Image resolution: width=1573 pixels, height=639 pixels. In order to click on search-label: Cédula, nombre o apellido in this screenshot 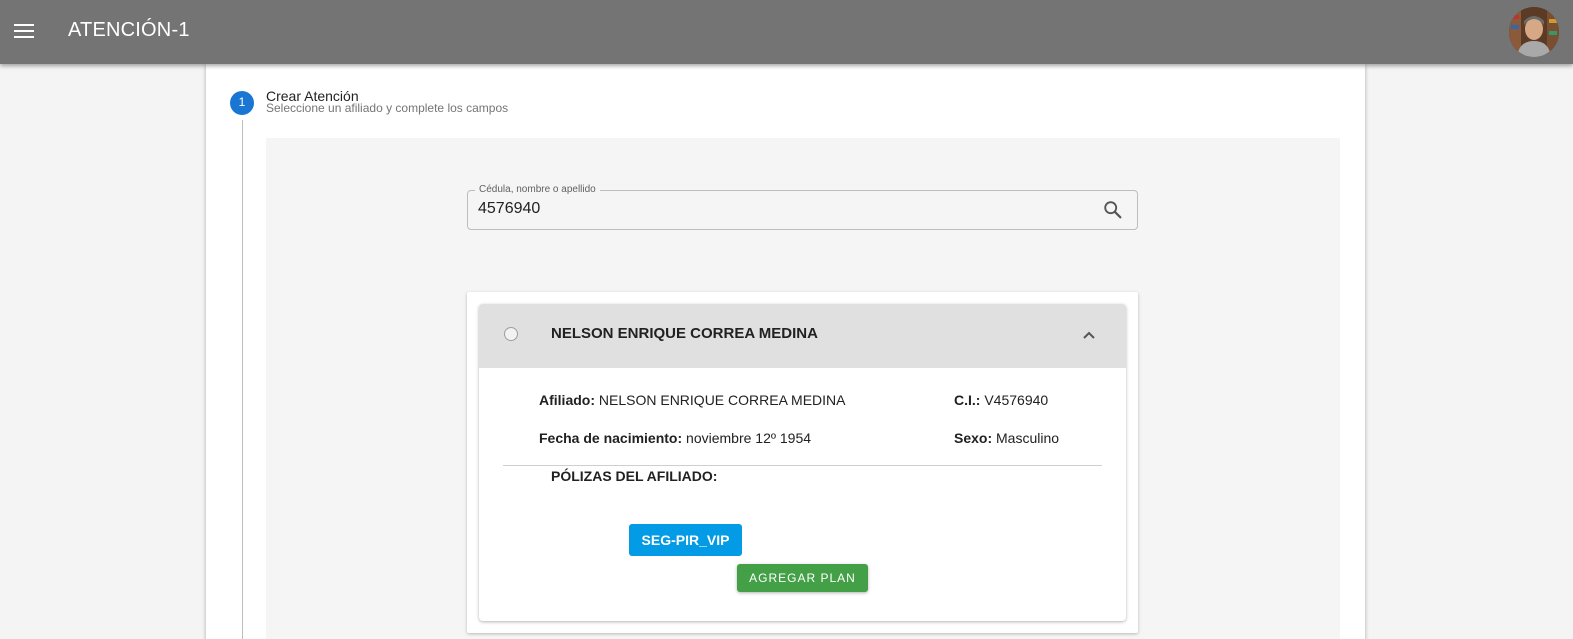, I will do `click(537, 190)`.